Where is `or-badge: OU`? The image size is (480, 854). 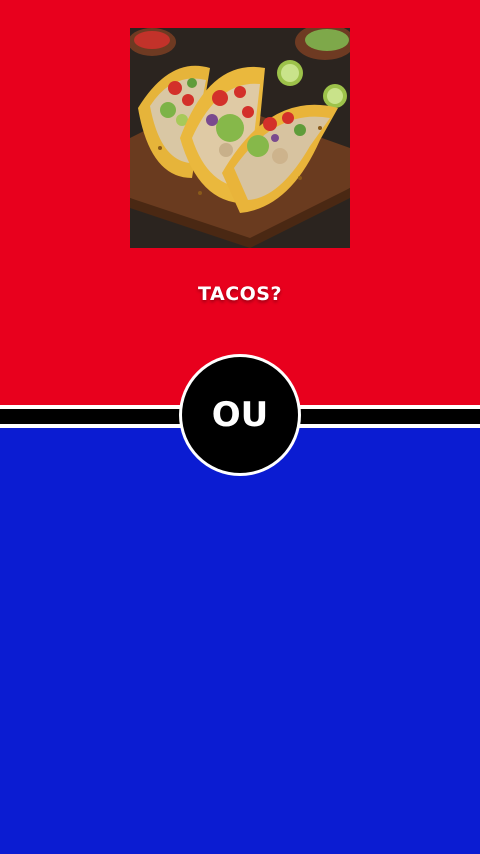 or-badge: OU is located at coordinates (240, 415).